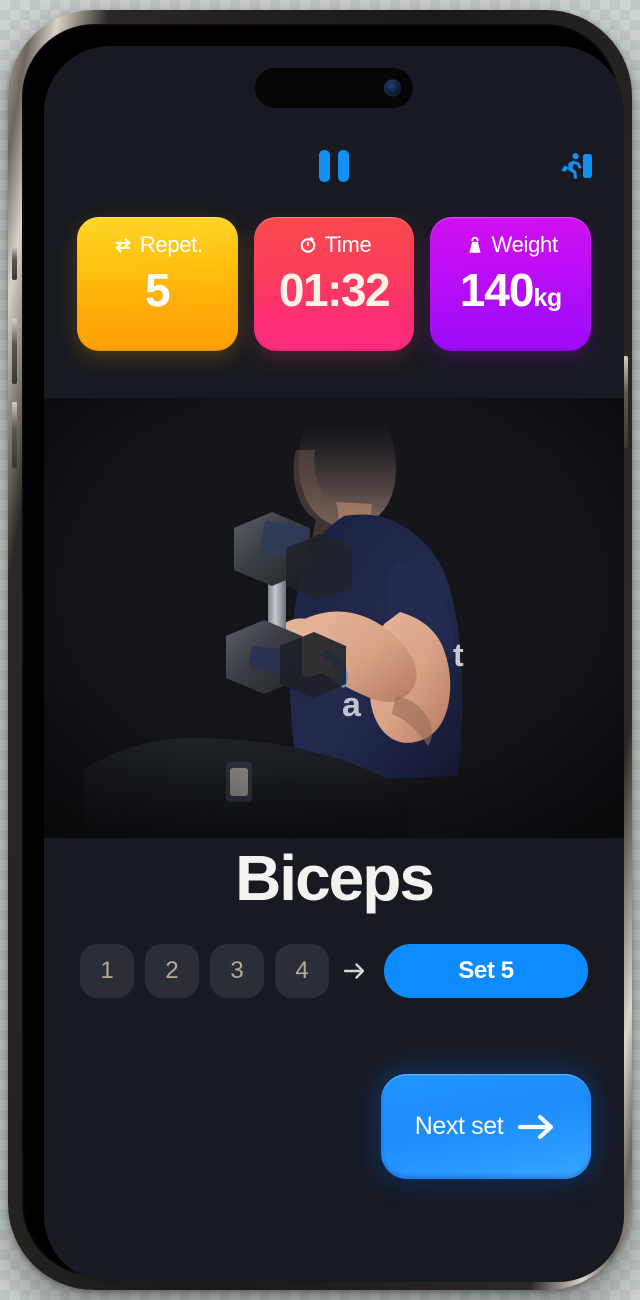 This screenshot has width=640, height=1300. I want to click on pause-button, so click(334, 166).